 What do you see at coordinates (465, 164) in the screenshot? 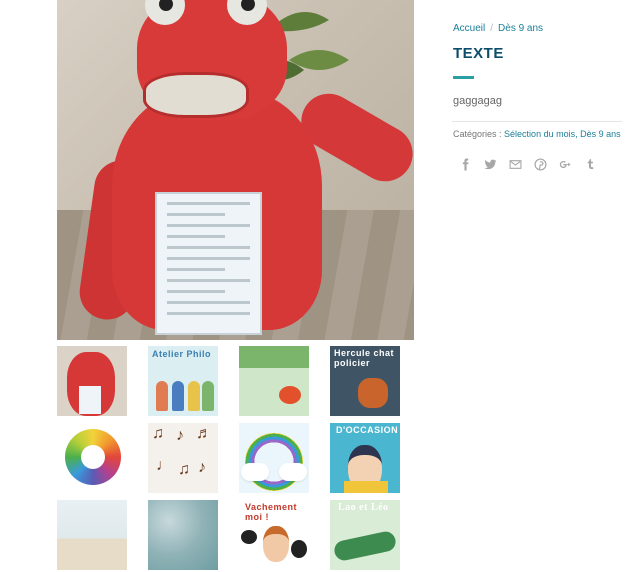
I see `facebook-icon` at bounding box center [465, 164].